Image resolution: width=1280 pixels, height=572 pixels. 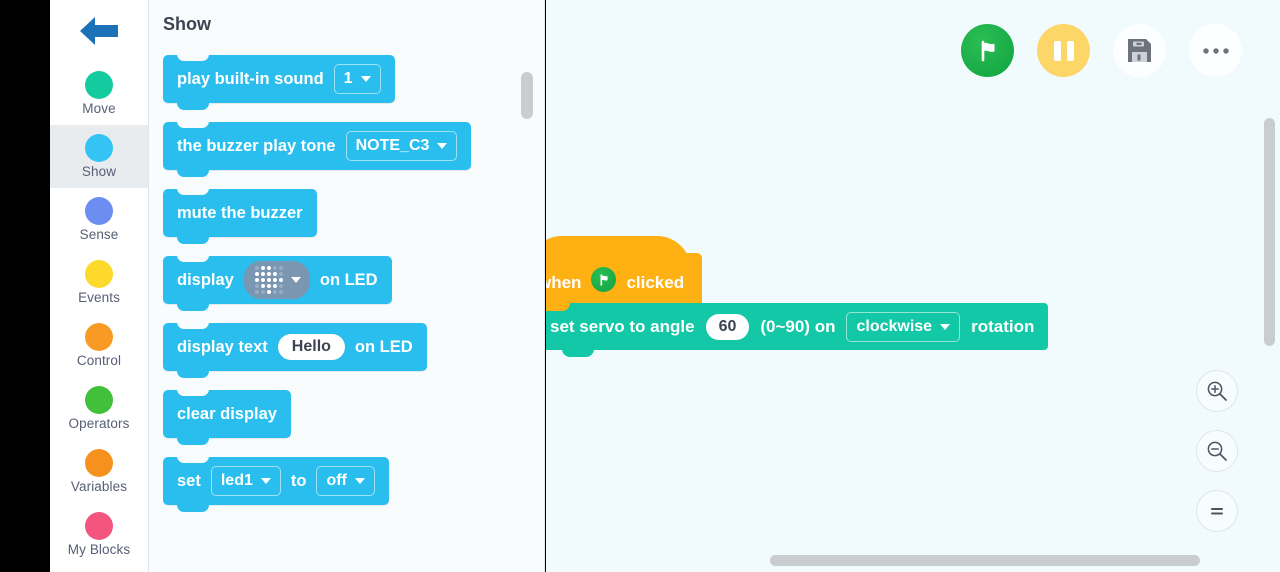 I want to click on sidebar-item-move: Move, so click(x=99, y=93).